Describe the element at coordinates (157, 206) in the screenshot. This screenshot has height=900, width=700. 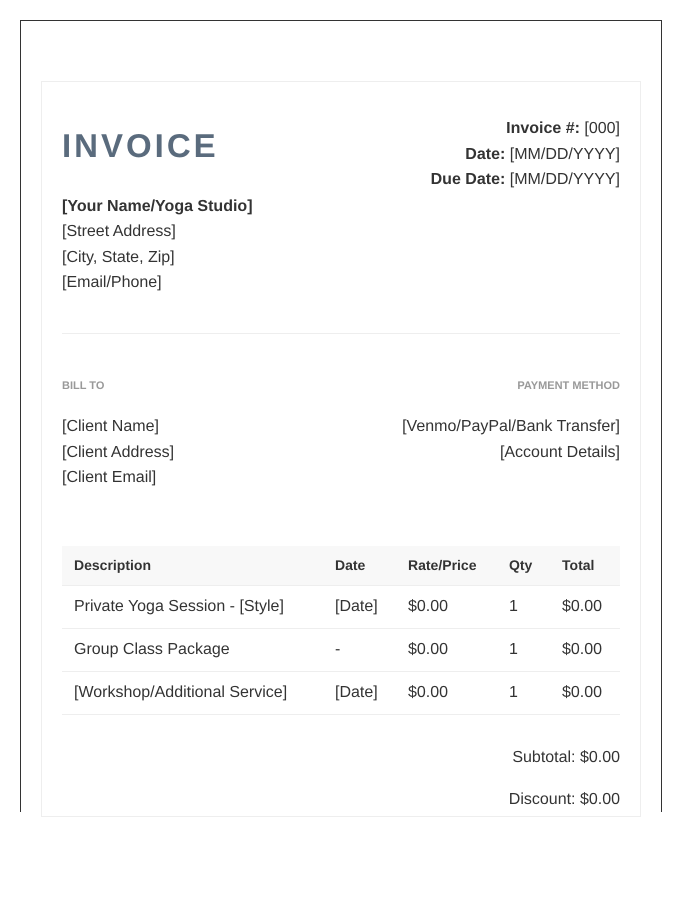
I see `sender-name: [Your Name/Yoga Studio]` at that location.